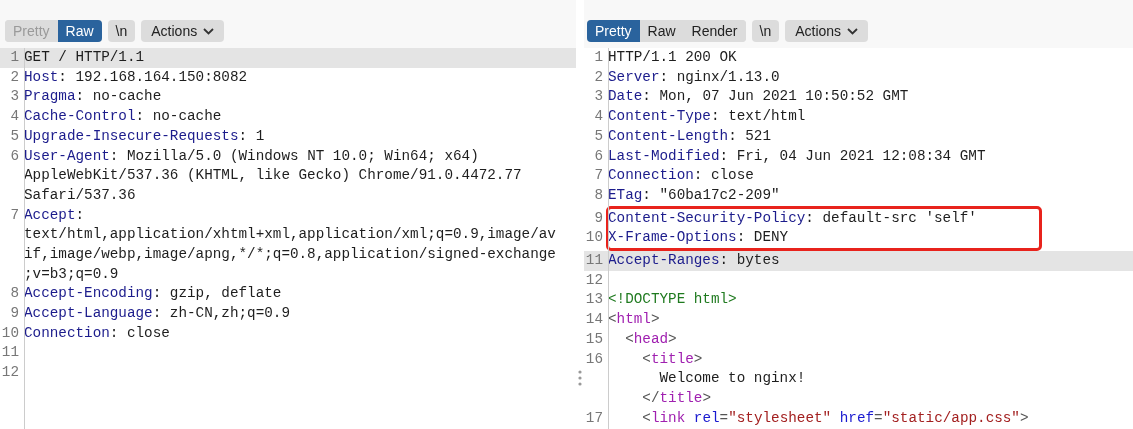 This screenshot has width=1133, height=429. Describe the element at coordinates (694, 76) in the screenshot. I see `code-line: Server: nginx/1.13.0` at that location.